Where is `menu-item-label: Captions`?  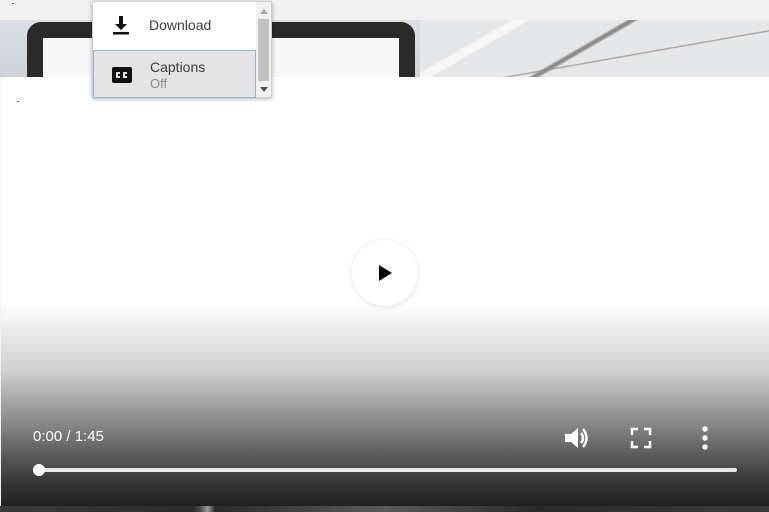
menu-item-label: Captions is located at coordinates (178, 67).